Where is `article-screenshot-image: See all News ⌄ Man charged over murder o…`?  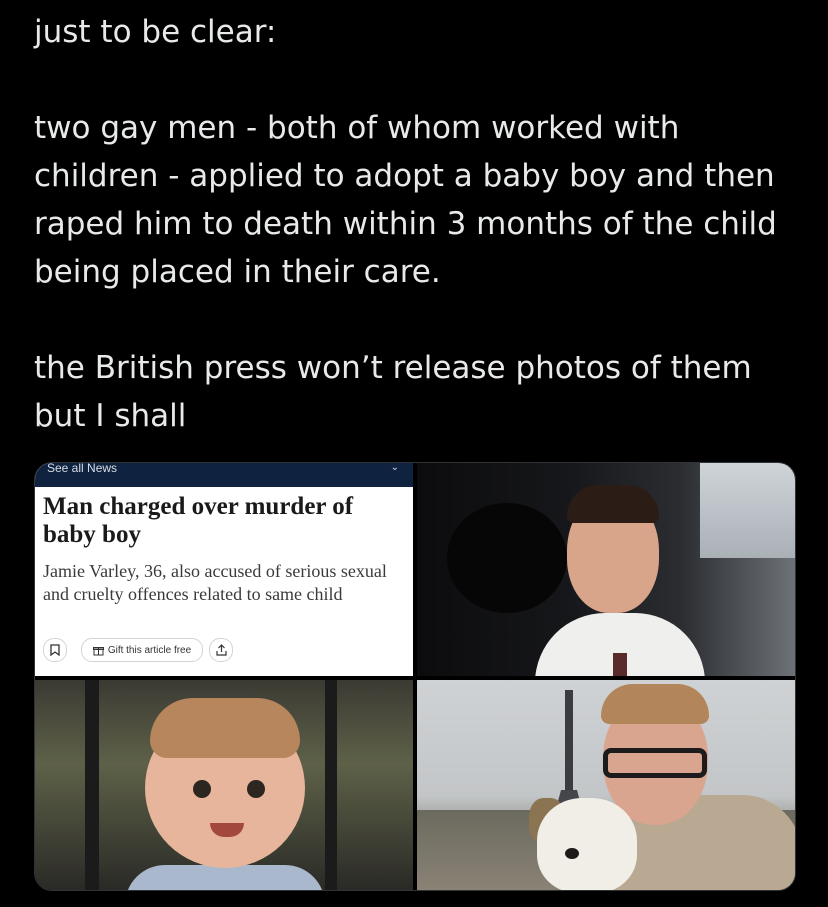
article-screenshot-image: See all News ⌄ Man charged over murder o… is located at coordinates (224, 569).